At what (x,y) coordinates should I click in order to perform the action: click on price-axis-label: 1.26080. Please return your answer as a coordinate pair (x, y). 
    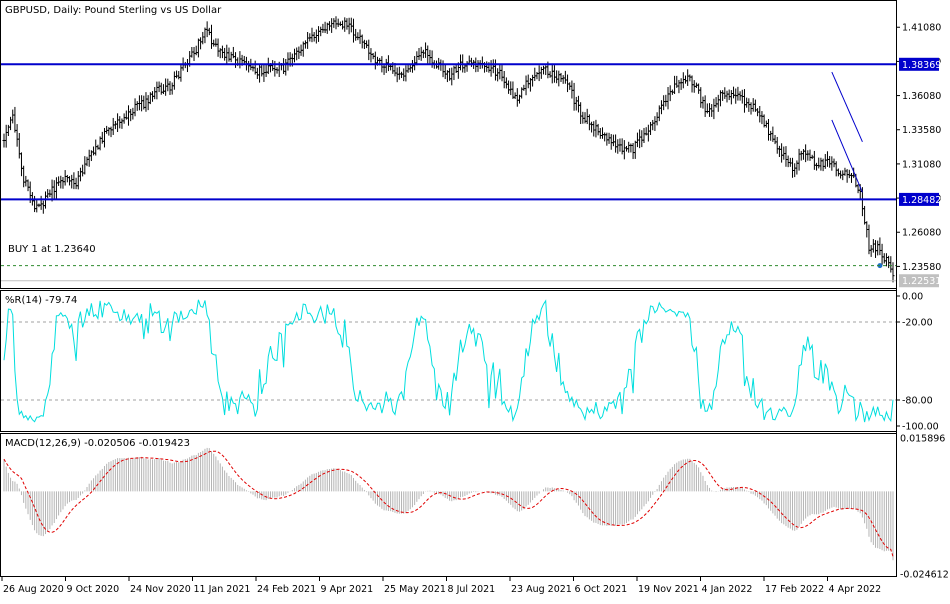
    Looking at the image, I should click on (921, 233).